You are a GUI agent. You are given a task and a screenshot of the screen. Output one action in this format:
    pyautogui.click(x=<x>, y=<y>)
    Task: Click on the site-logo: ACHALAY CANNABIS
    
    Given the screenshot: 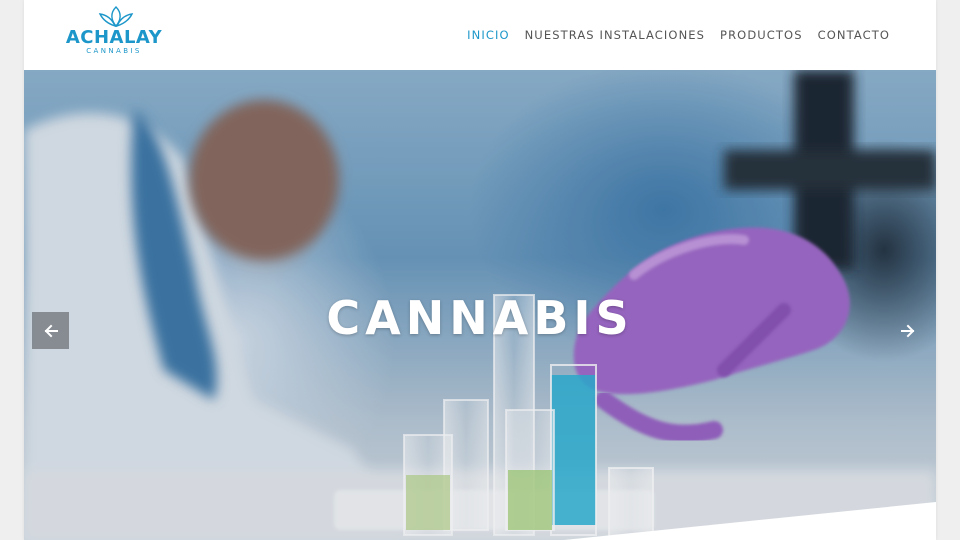 What is the action you would take?
    pyautogui.click(x=116, y=32)
    